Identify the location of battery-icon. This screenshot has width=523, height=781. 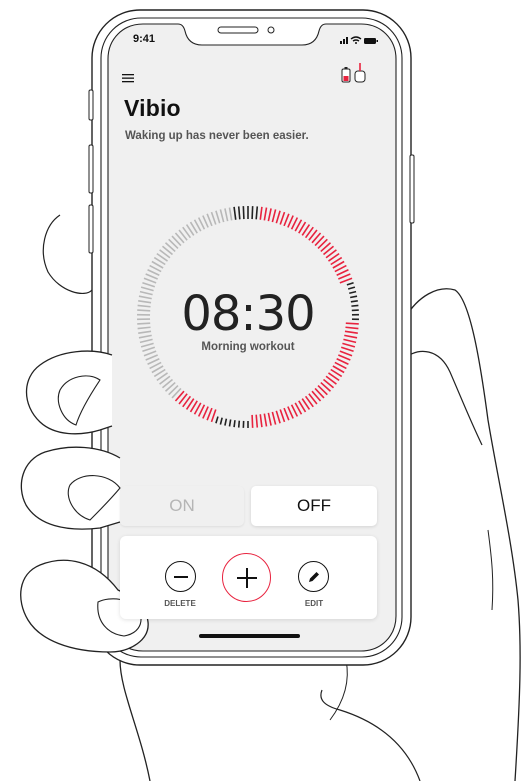
(371, 41).